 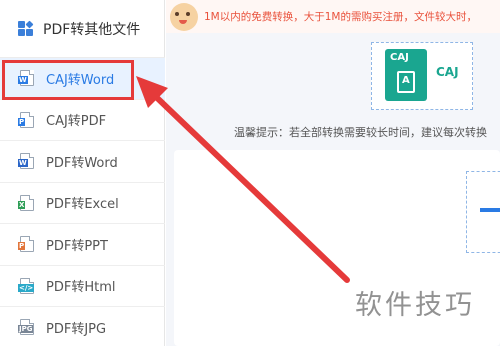 I want to click on word-file-icon: W, so click(x=26, y=161).